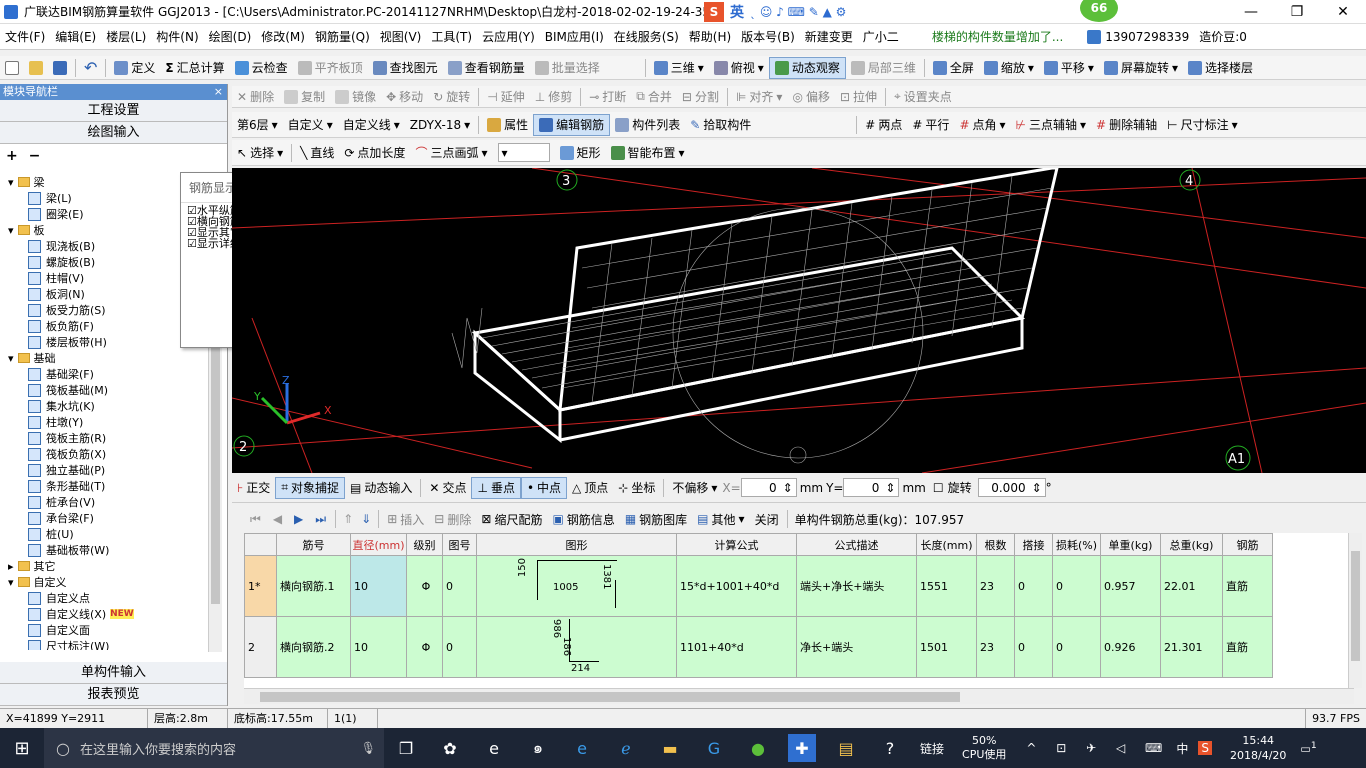 The width and height of the screenshot is (1366, 768). What do you see at coordinates (1297, 12) in the screenshot?
I see `restore-button: ❐` at bounding box center [1297, 12].